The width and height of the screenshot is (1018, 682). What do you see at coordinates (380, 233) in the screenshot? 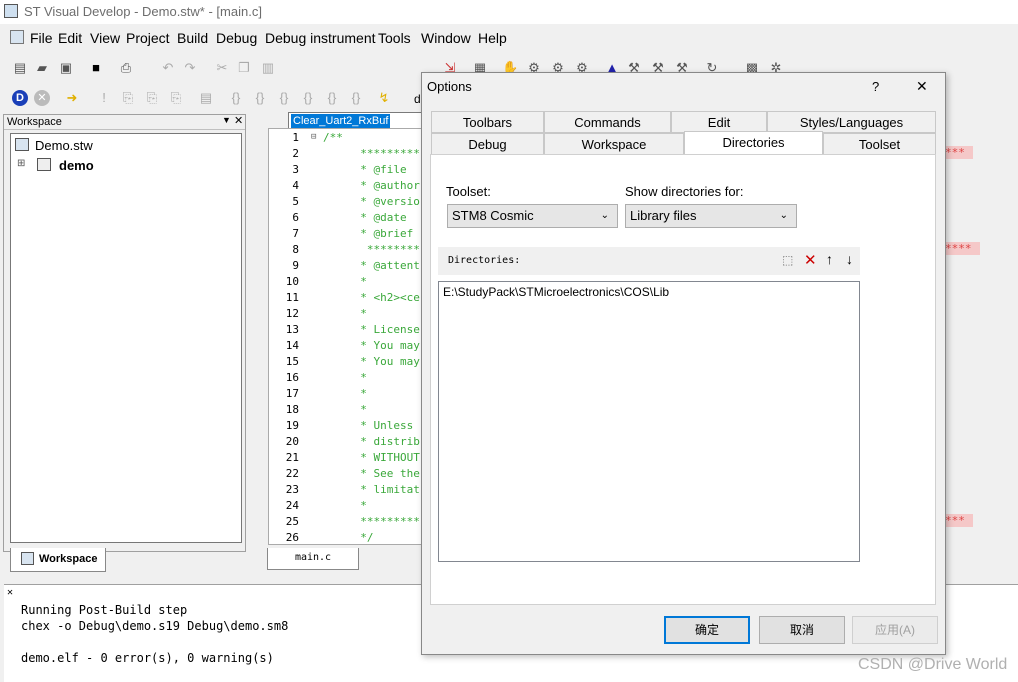
I see `code-line: * @brief` at bounding box center [380, 233].